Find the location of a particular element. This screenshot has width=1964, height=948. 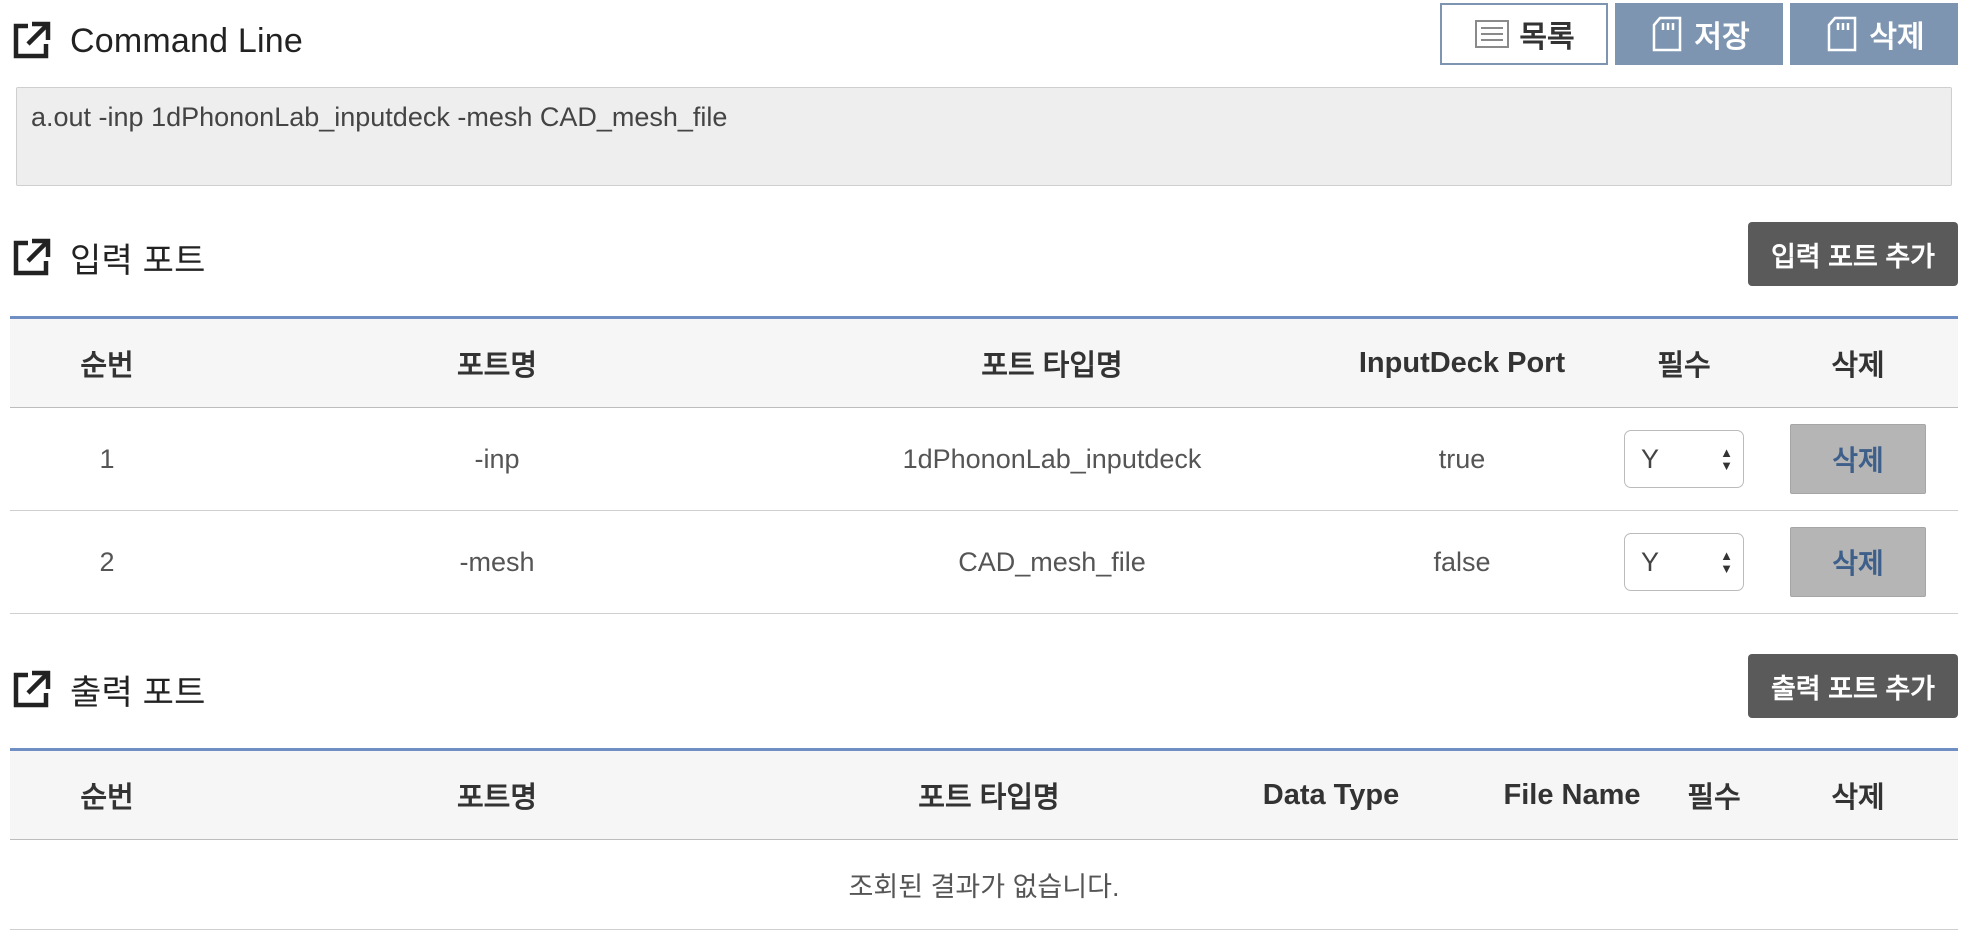

toolbar: 목록 저장 삭제 is located at coordinates (1699, 34).